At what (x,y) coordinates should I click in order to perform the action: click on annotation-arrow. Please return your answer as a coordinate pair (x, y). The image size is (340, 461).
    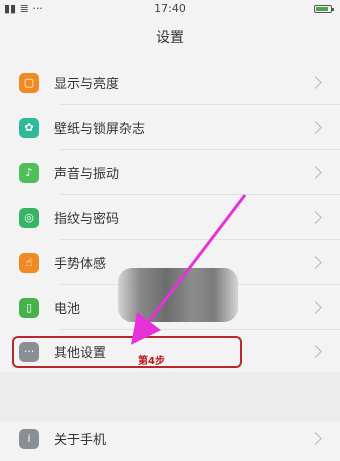
    Looking at the image, I should click on (188, 269).